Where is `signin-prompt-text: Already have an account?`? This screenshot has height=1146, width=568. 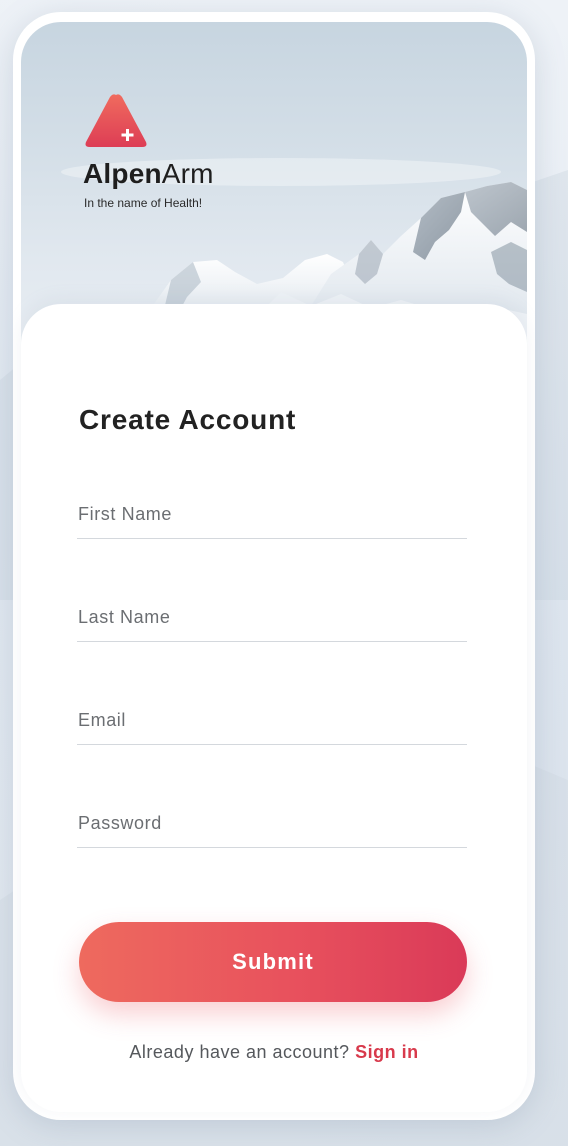
signin-prompt-text: Already have an account? is located at coordinates (239, 1052).